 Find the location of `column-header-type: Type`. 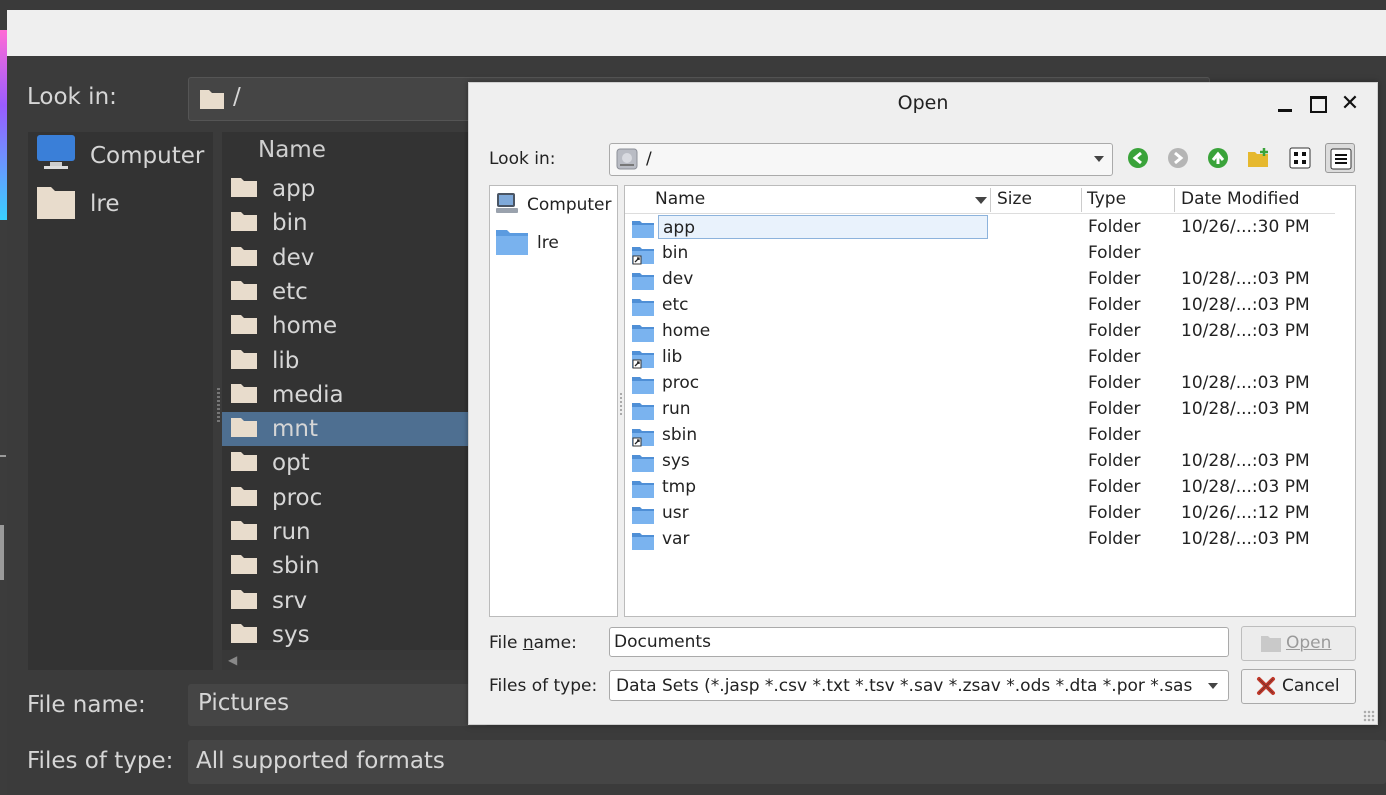

column-header-type: Type is located at coordinates (1106, 199).